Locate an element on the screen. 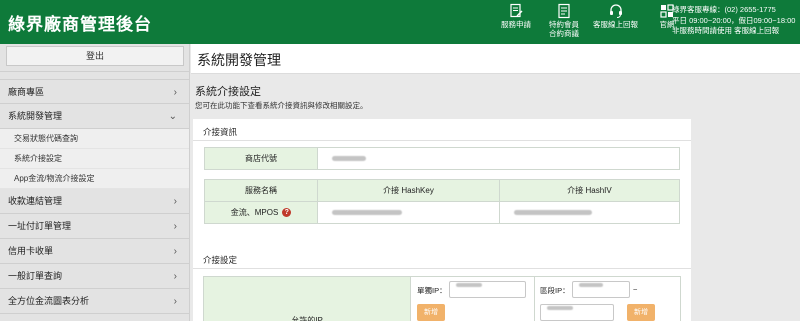 The image size is (800, 321). page-title: 系統開發管理 is located at coordinates (239, 60).